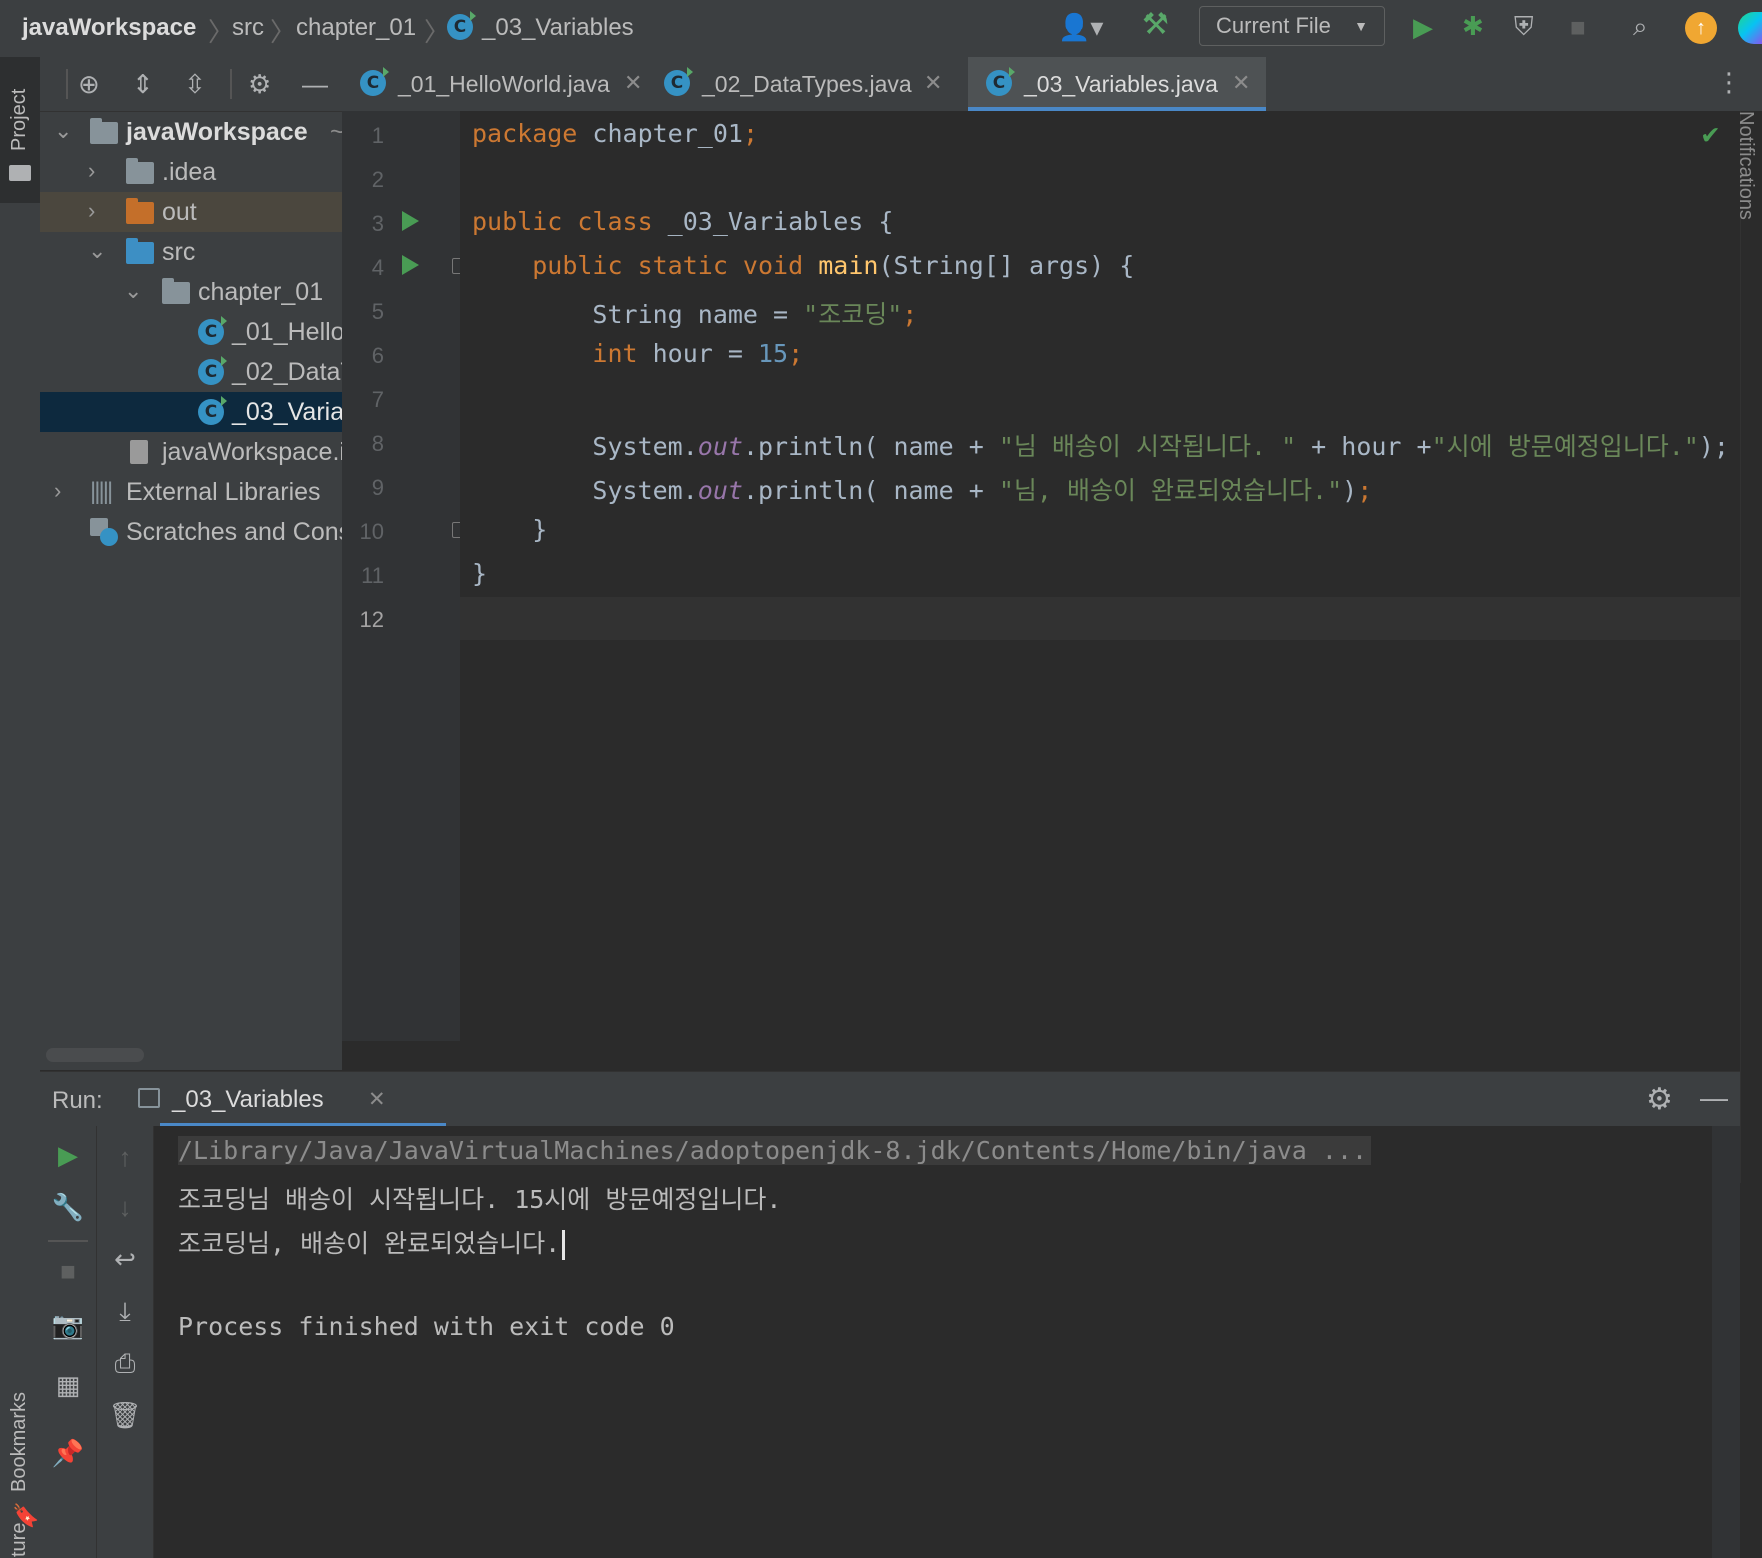 The image size is (1762, 1558). What do you see at coordinates (143, 84) in the screenshot?
I see `expand-all-icon: ⇕` at bounding box center [143, 84].